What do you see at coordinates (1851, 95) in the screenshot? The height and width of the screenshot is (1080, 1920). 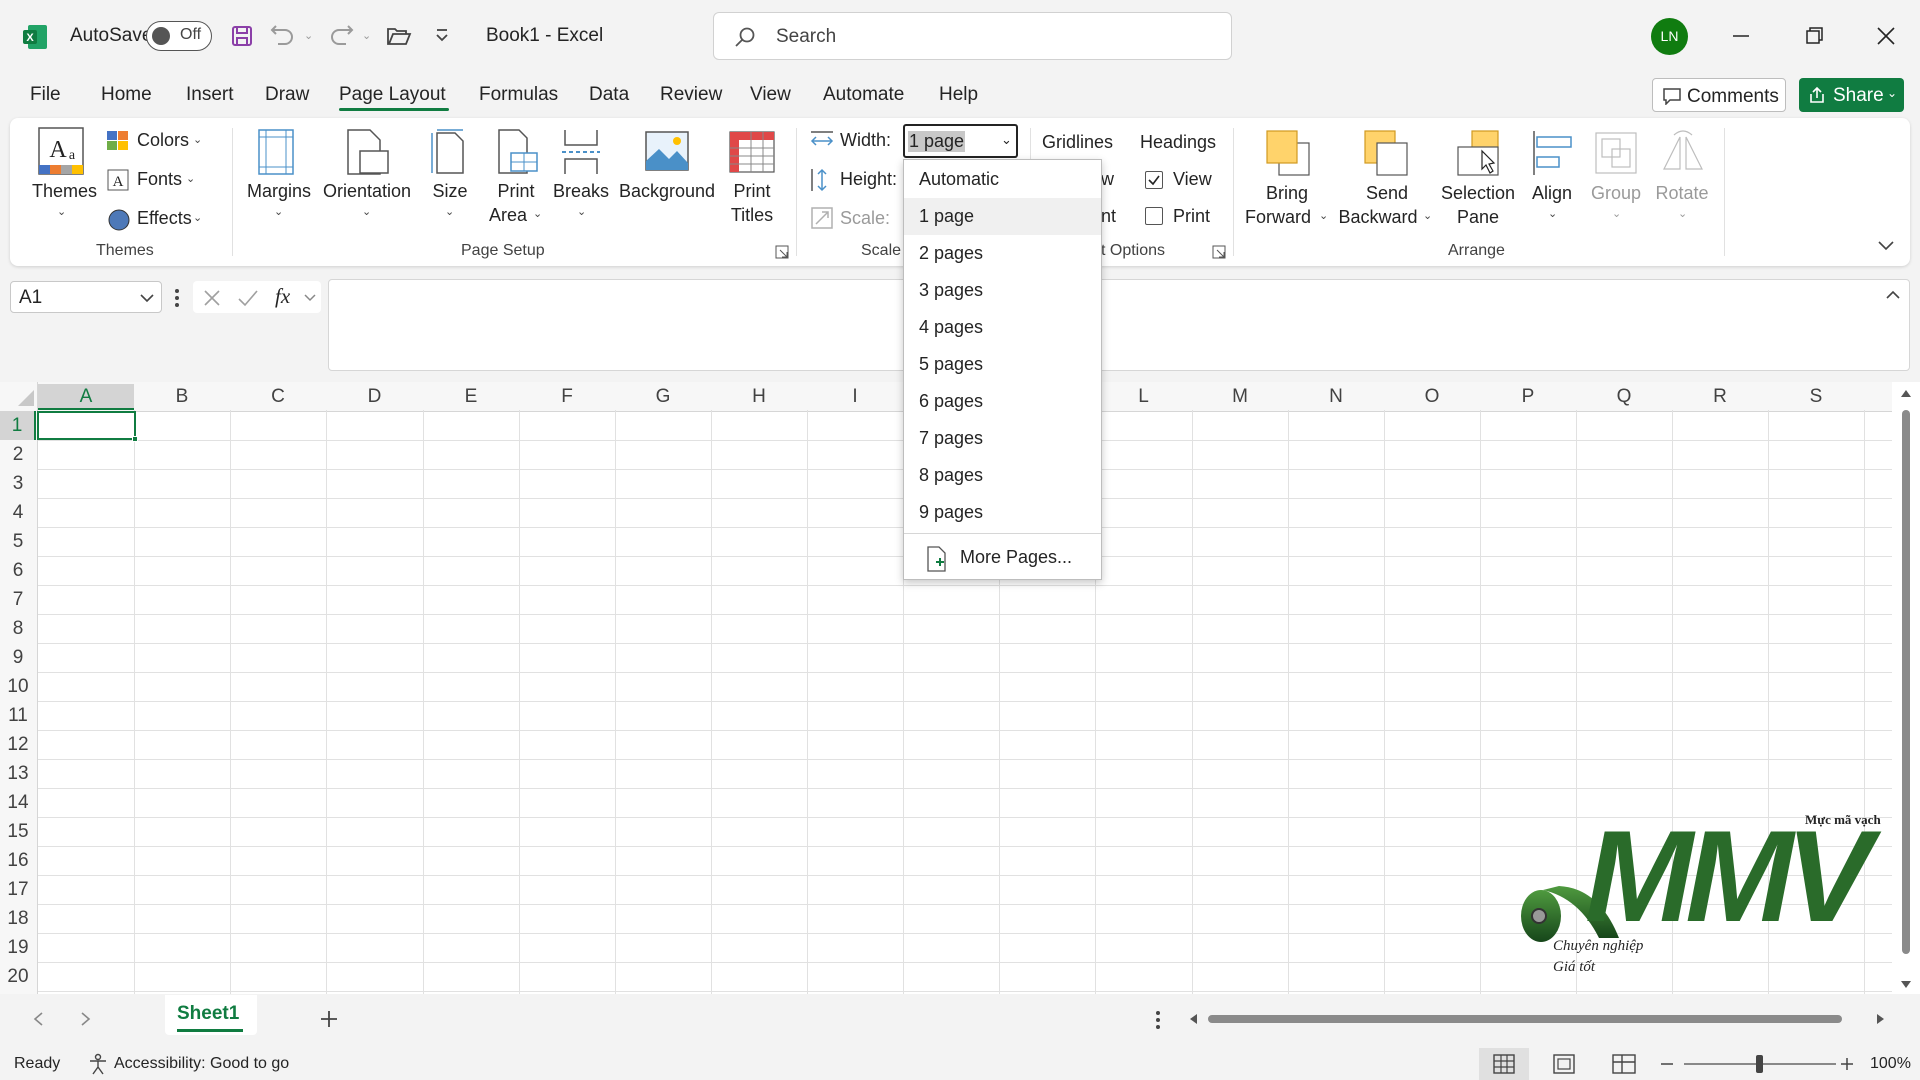 I see `share-button: Share ⌄` at bounding box center [1851, 95].